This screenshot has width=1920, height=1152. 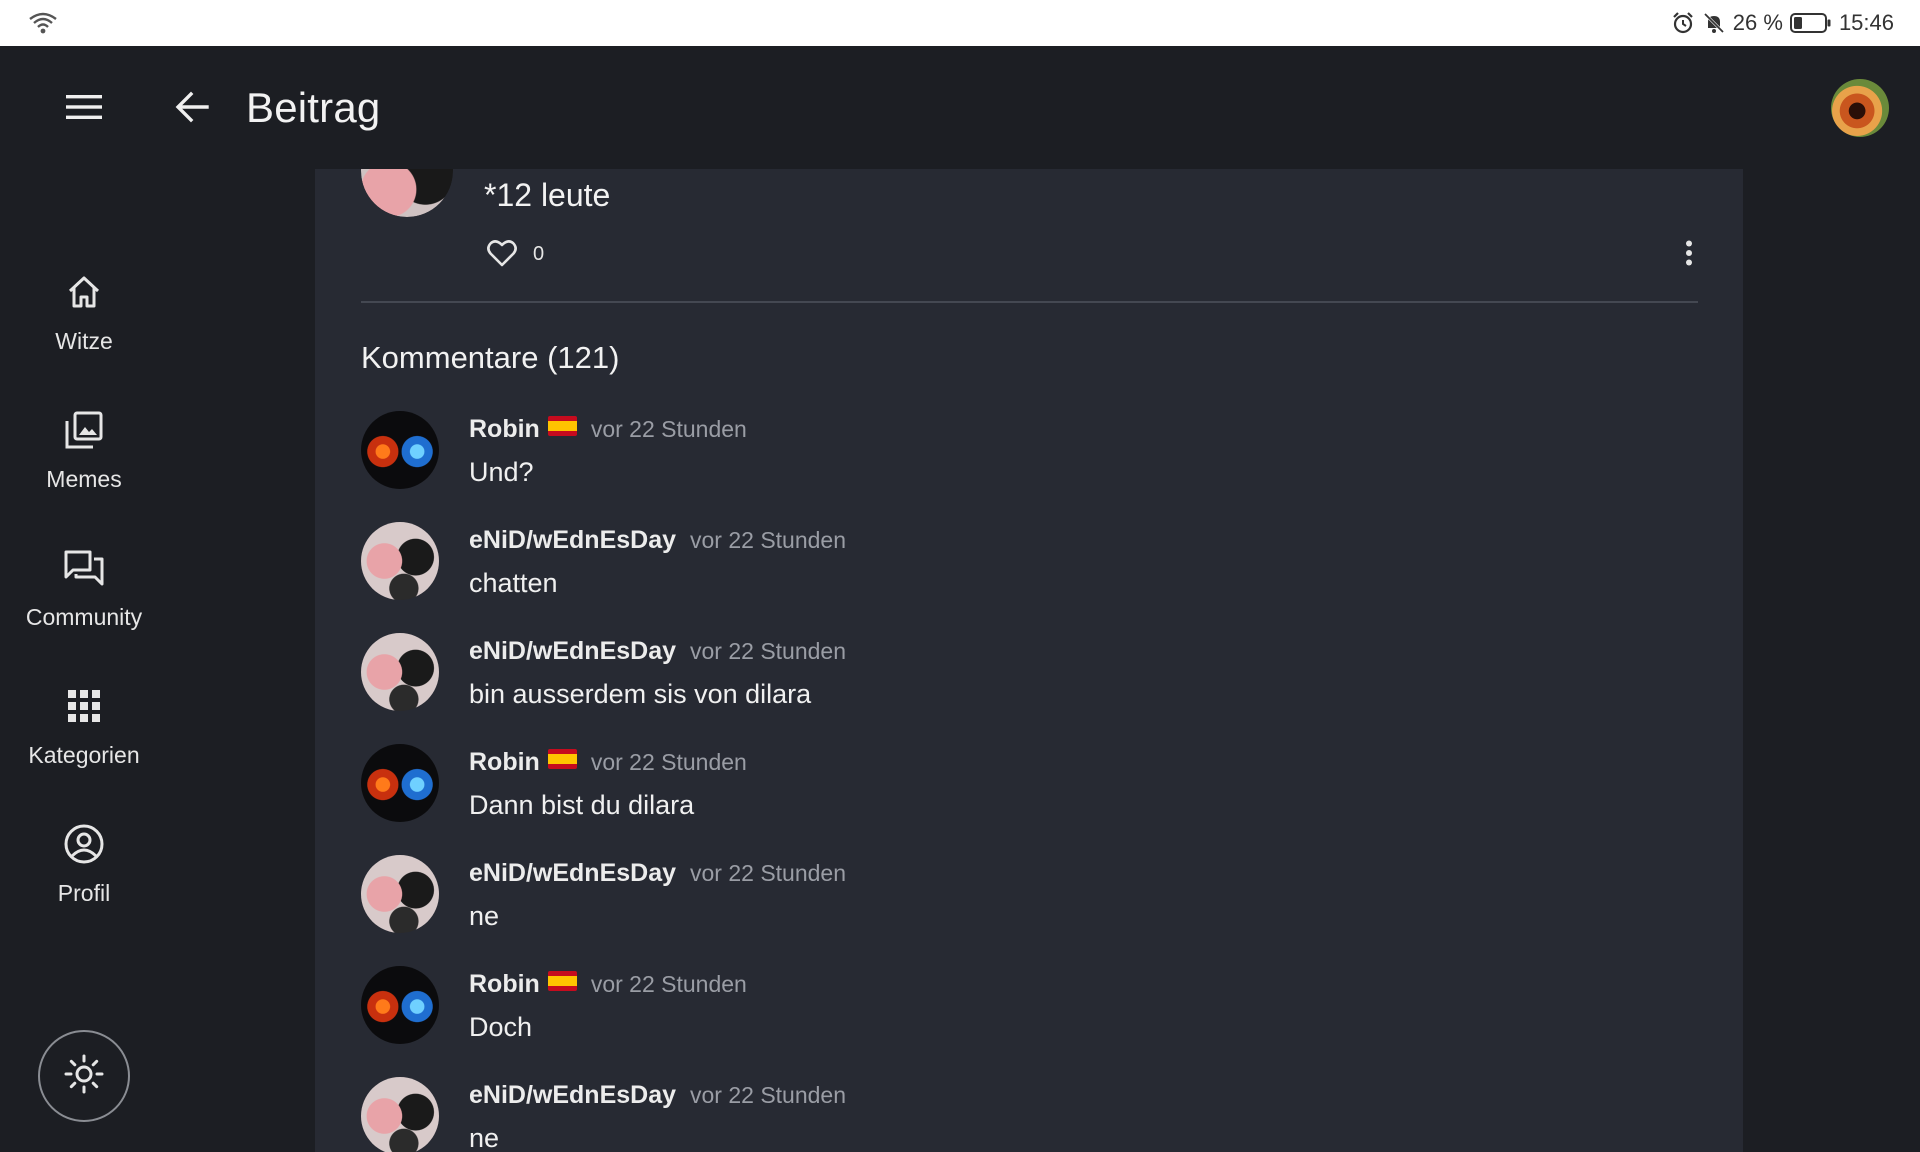 What do you see at coordinates (84, 617) in the screenshot?
I see `nav-label: Community` at bounding box center [84, 617].